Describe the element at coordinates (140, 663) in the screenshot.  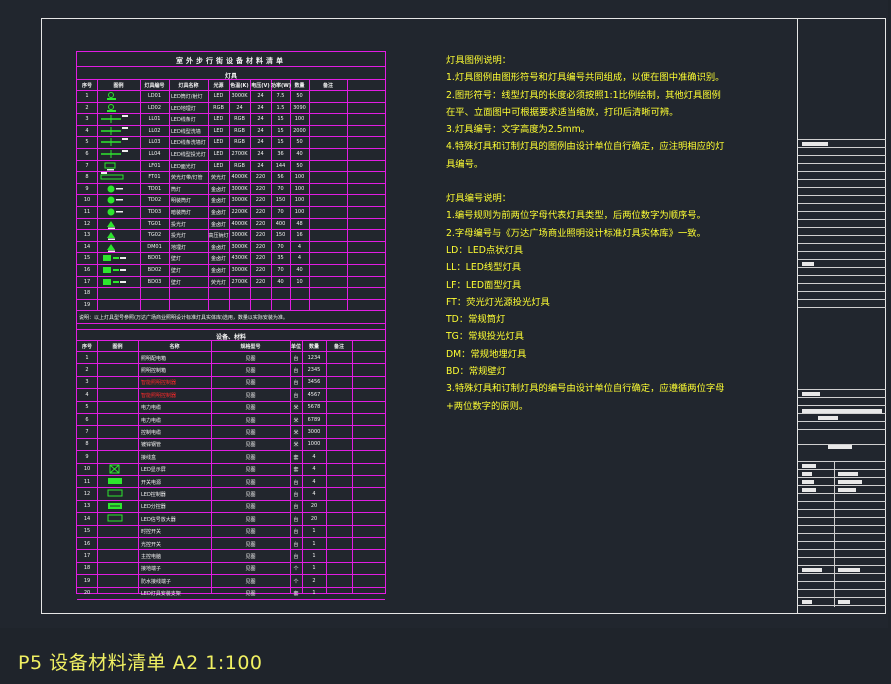
I see `sheet-caption: P5 设备材料清单 A2 1:100` at that location.